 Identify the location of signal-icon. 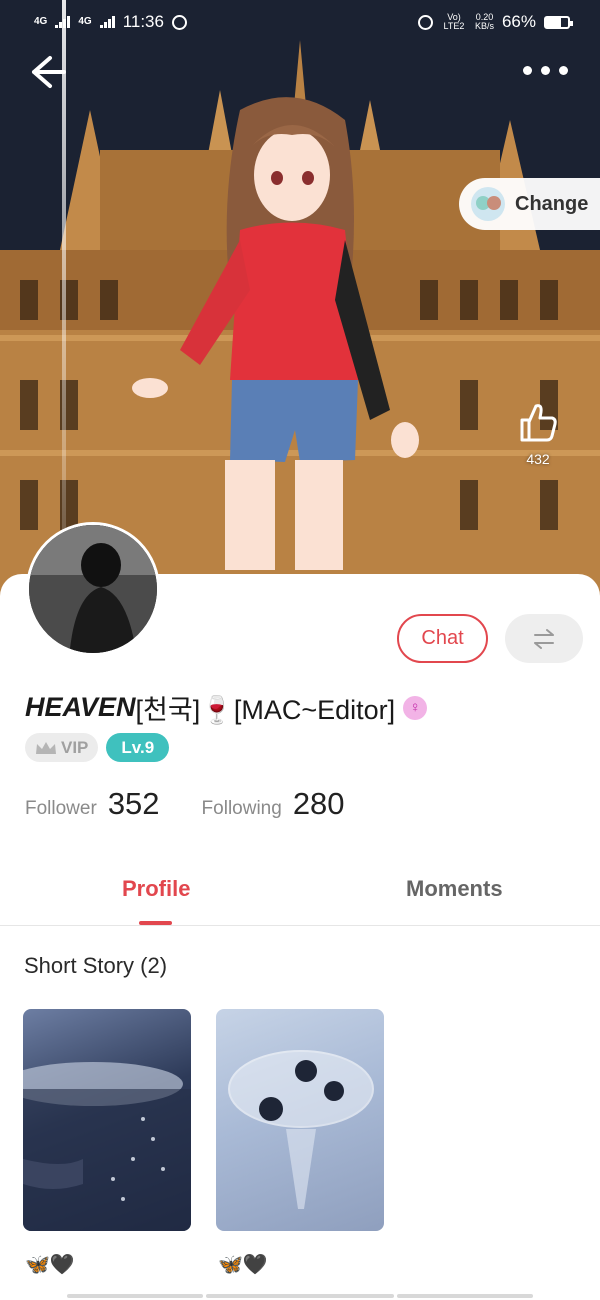
(63, 22).